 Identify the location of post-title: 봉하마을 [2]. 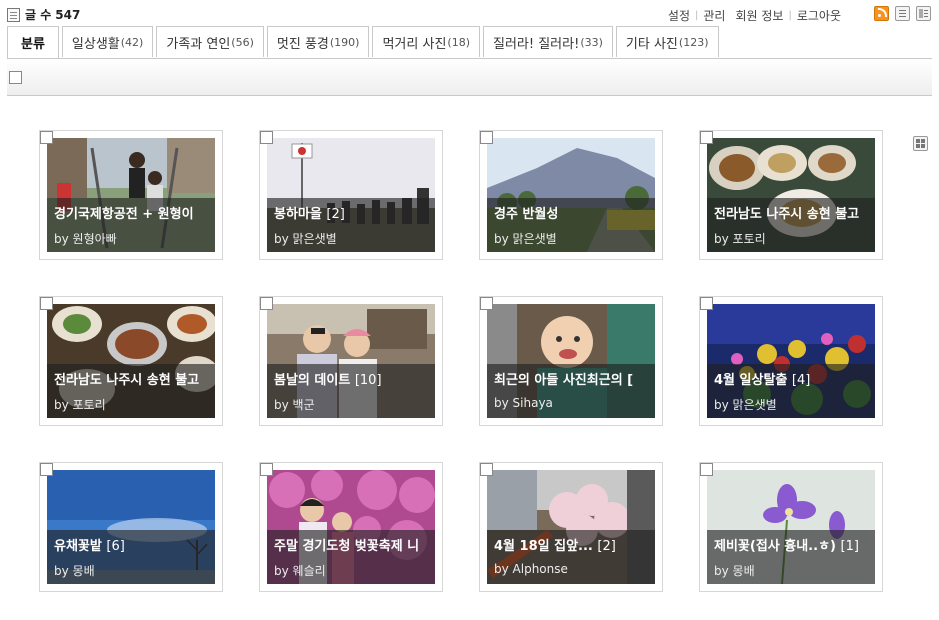
(351, 212).